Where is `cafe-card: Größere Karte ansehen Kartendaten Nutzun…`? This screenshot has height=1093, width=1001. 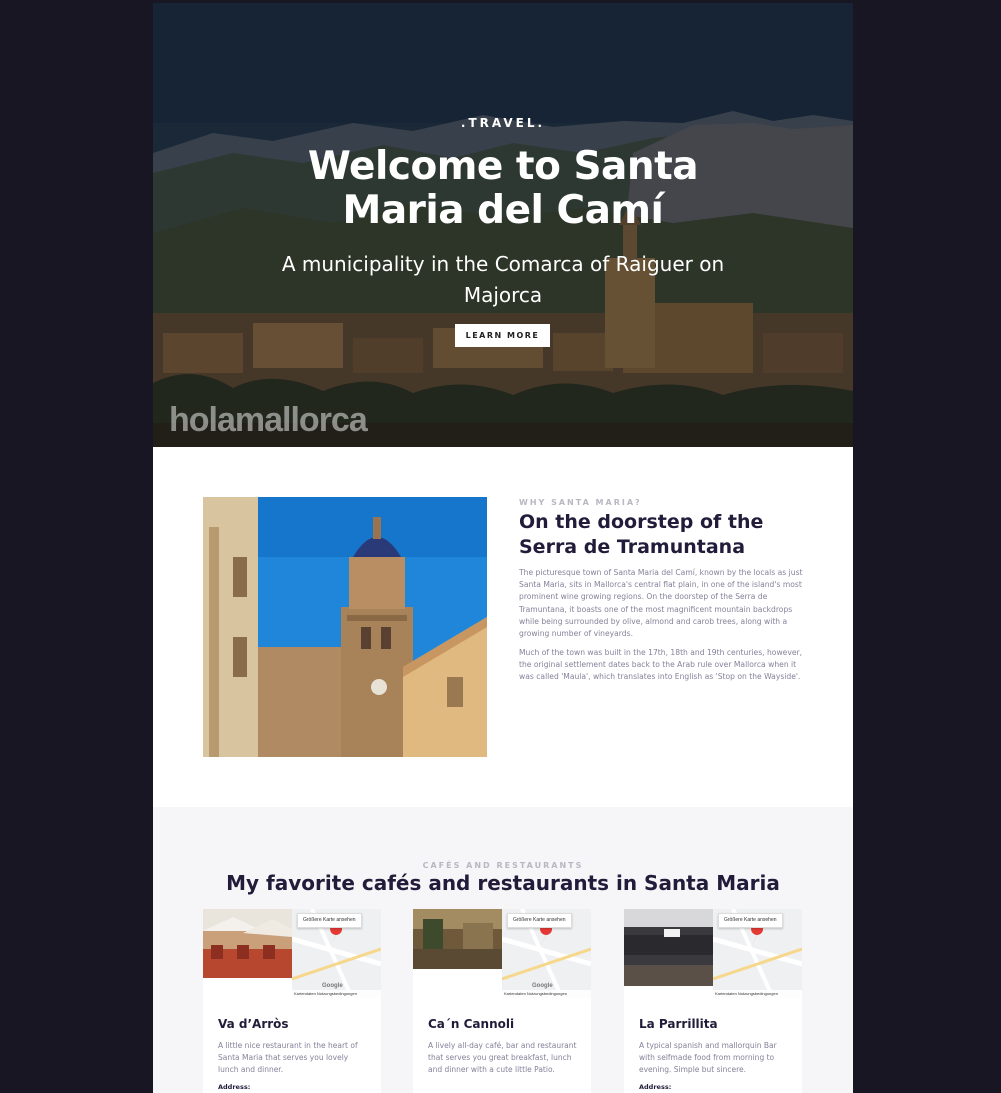 cafe-card: Größere Karte ansehen Kartendaten Nutzun… is located at coordinates (713, 1001).